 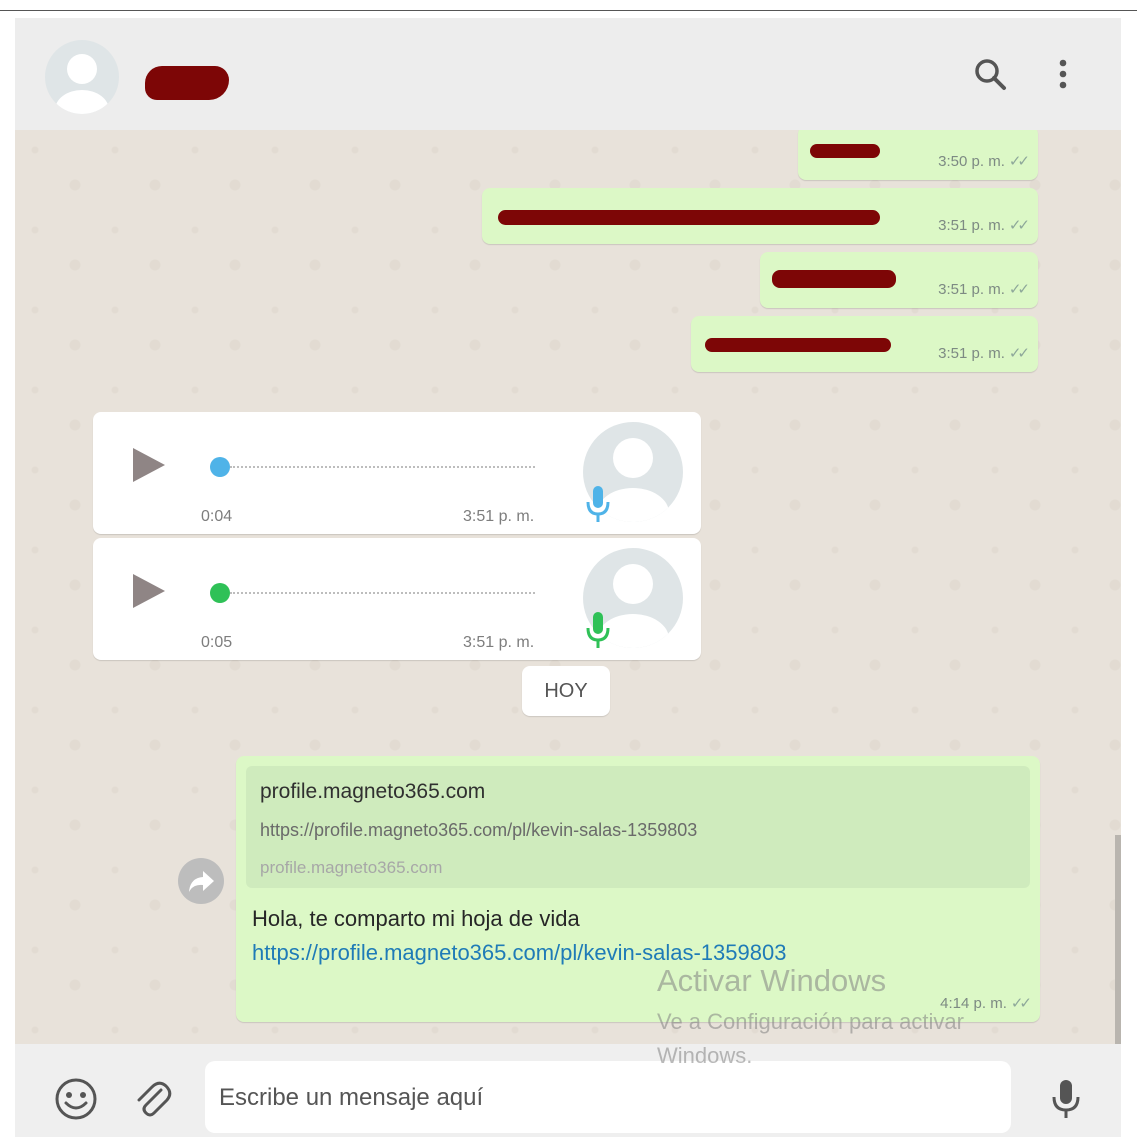 I want to click on preview-domain: profile.magneto365.com, so click(x=351, y=867).